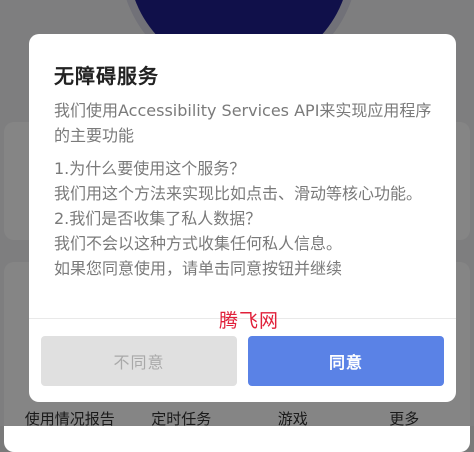 This screenshot has height=452, width=474. I want to click on answer-1: 我们用这个方法来实现比如点击、滑动等核心功能。, so click(238, 193).